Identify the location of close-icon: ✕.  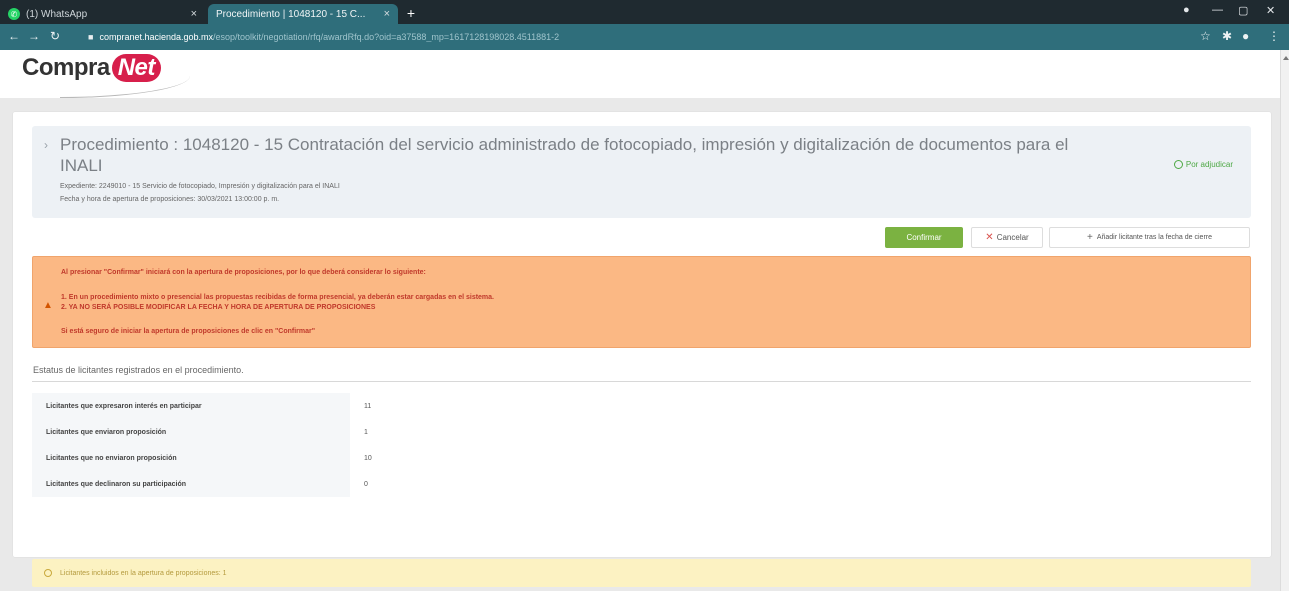
(989, 237).